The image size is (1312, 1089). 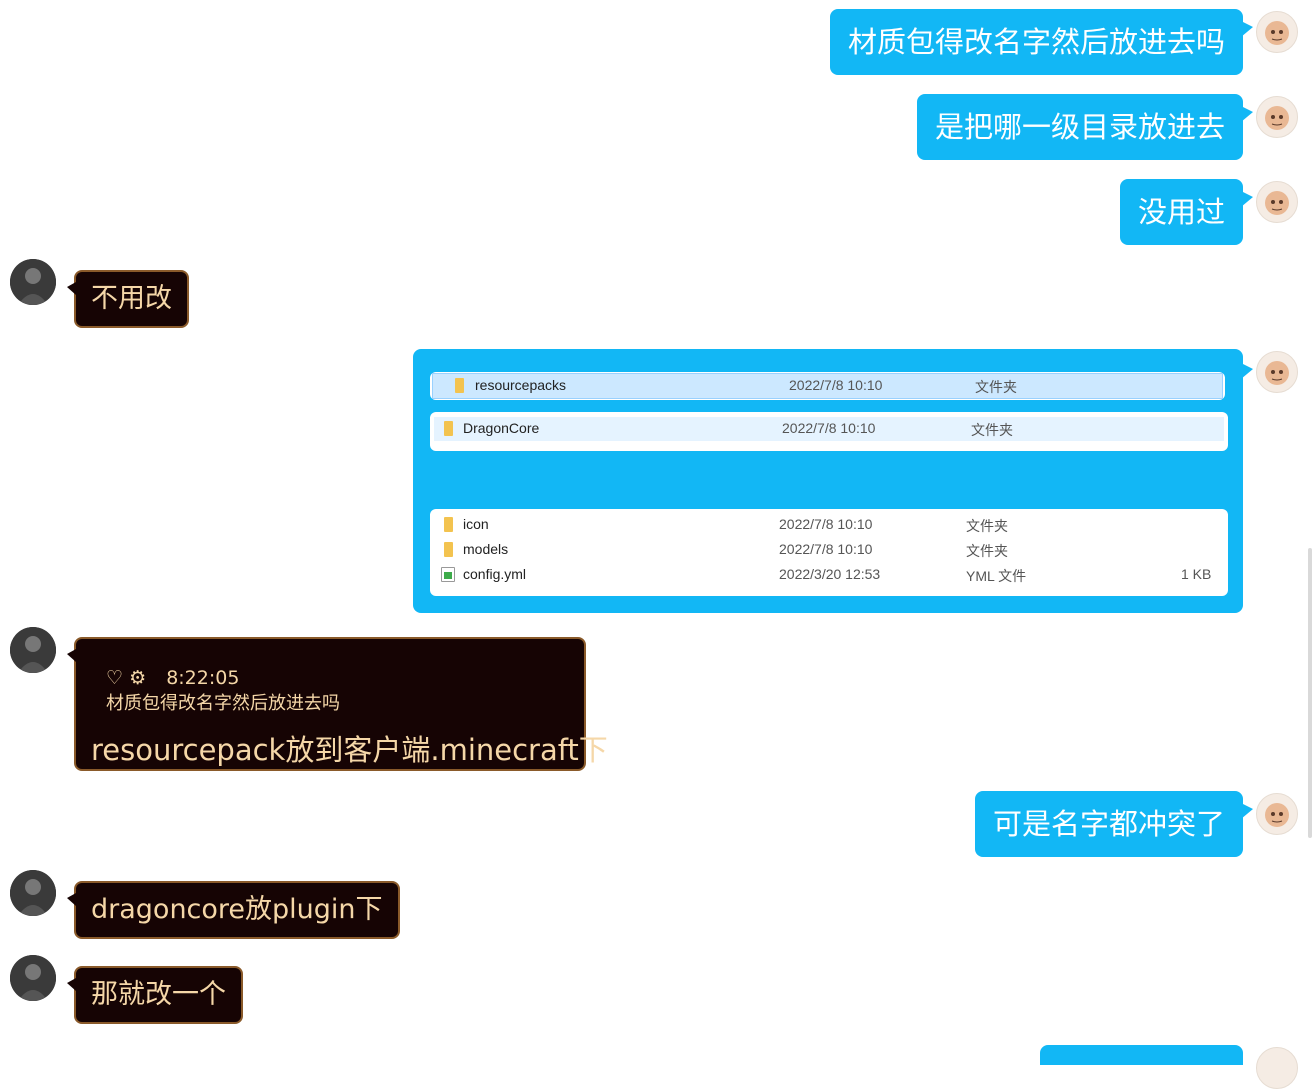 What do you see at coordinates (128, 299) in the screenshot?
I see `contact-message-bubble: 不用改` at bounding box center [128, 299].